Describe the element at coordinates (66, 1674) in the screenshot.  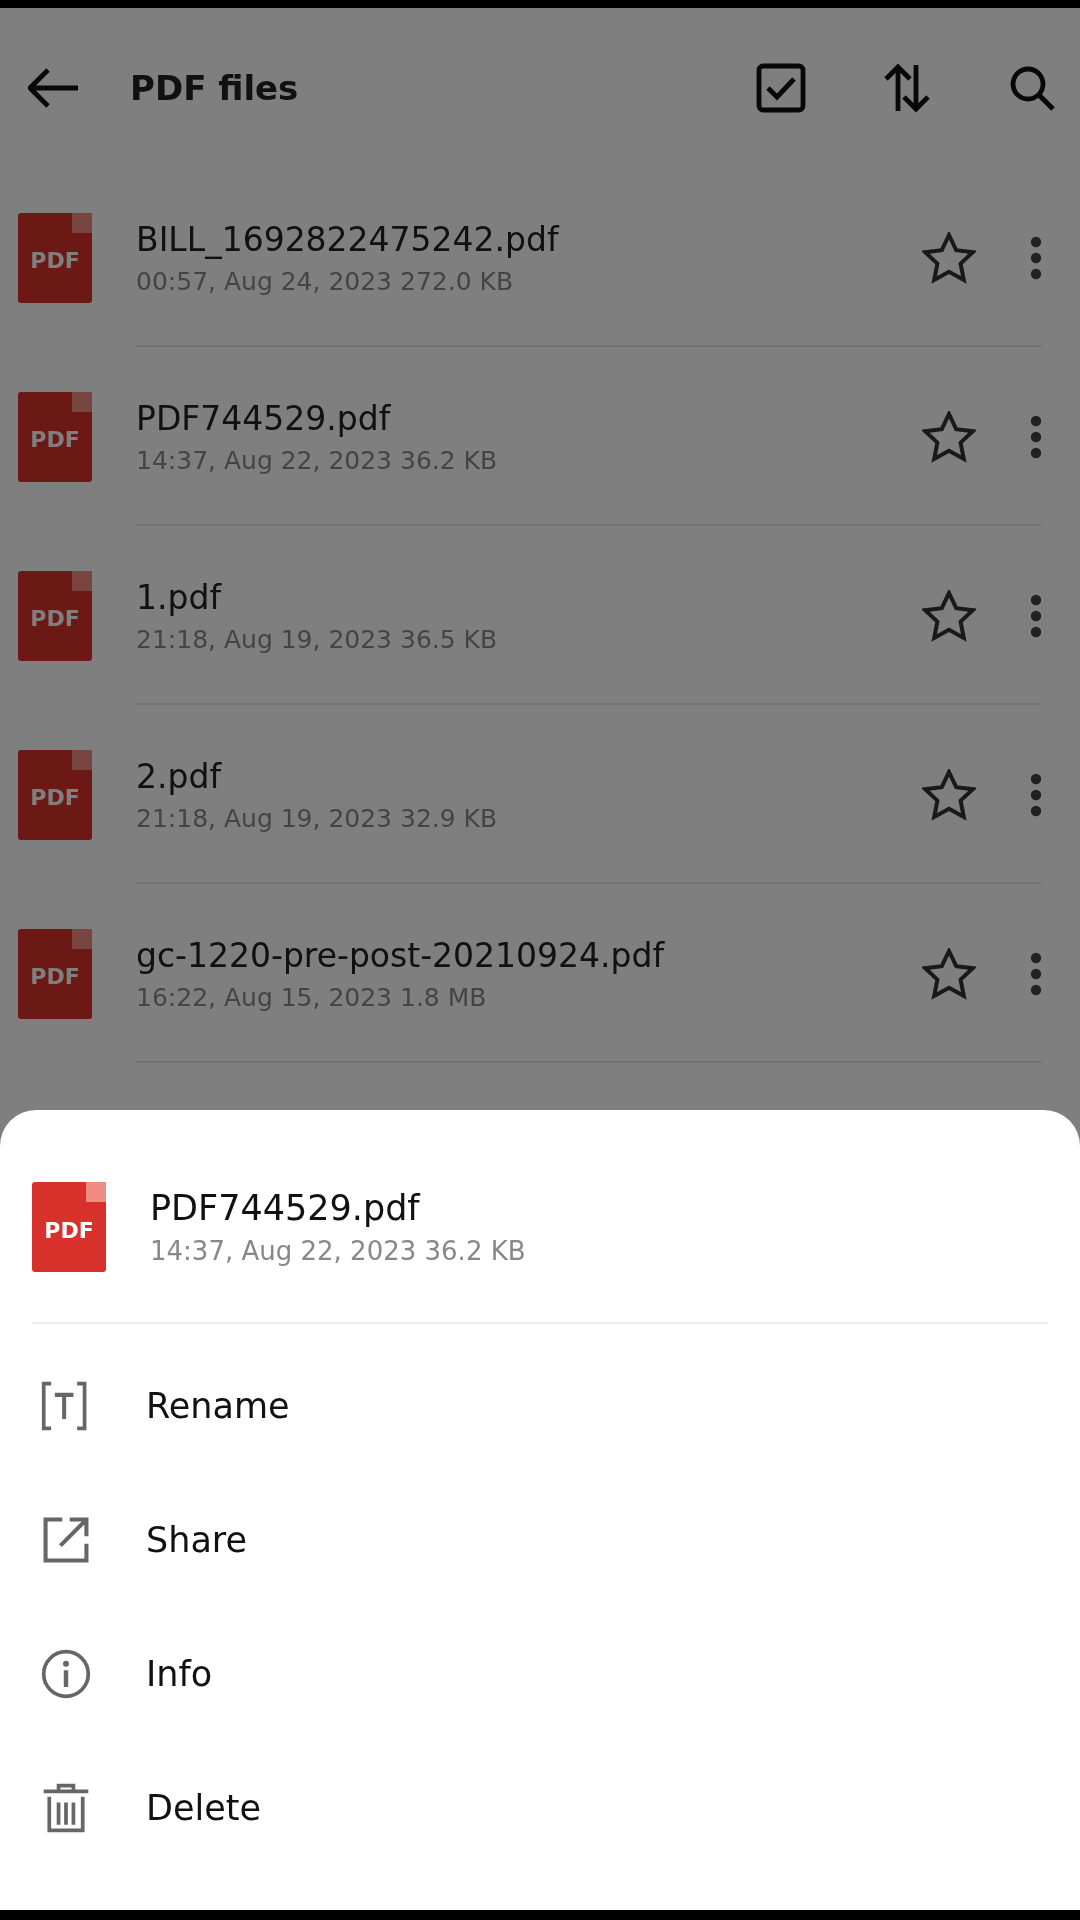
I see `info-icon` at that location.